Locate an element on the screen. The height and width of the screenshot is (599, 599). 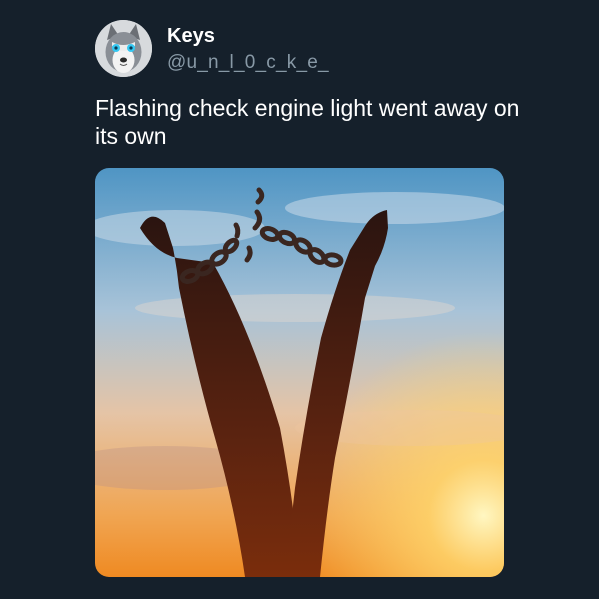
user-handle: @u_n_l_0_c_k_e_ is located at coordinates (248, 63).